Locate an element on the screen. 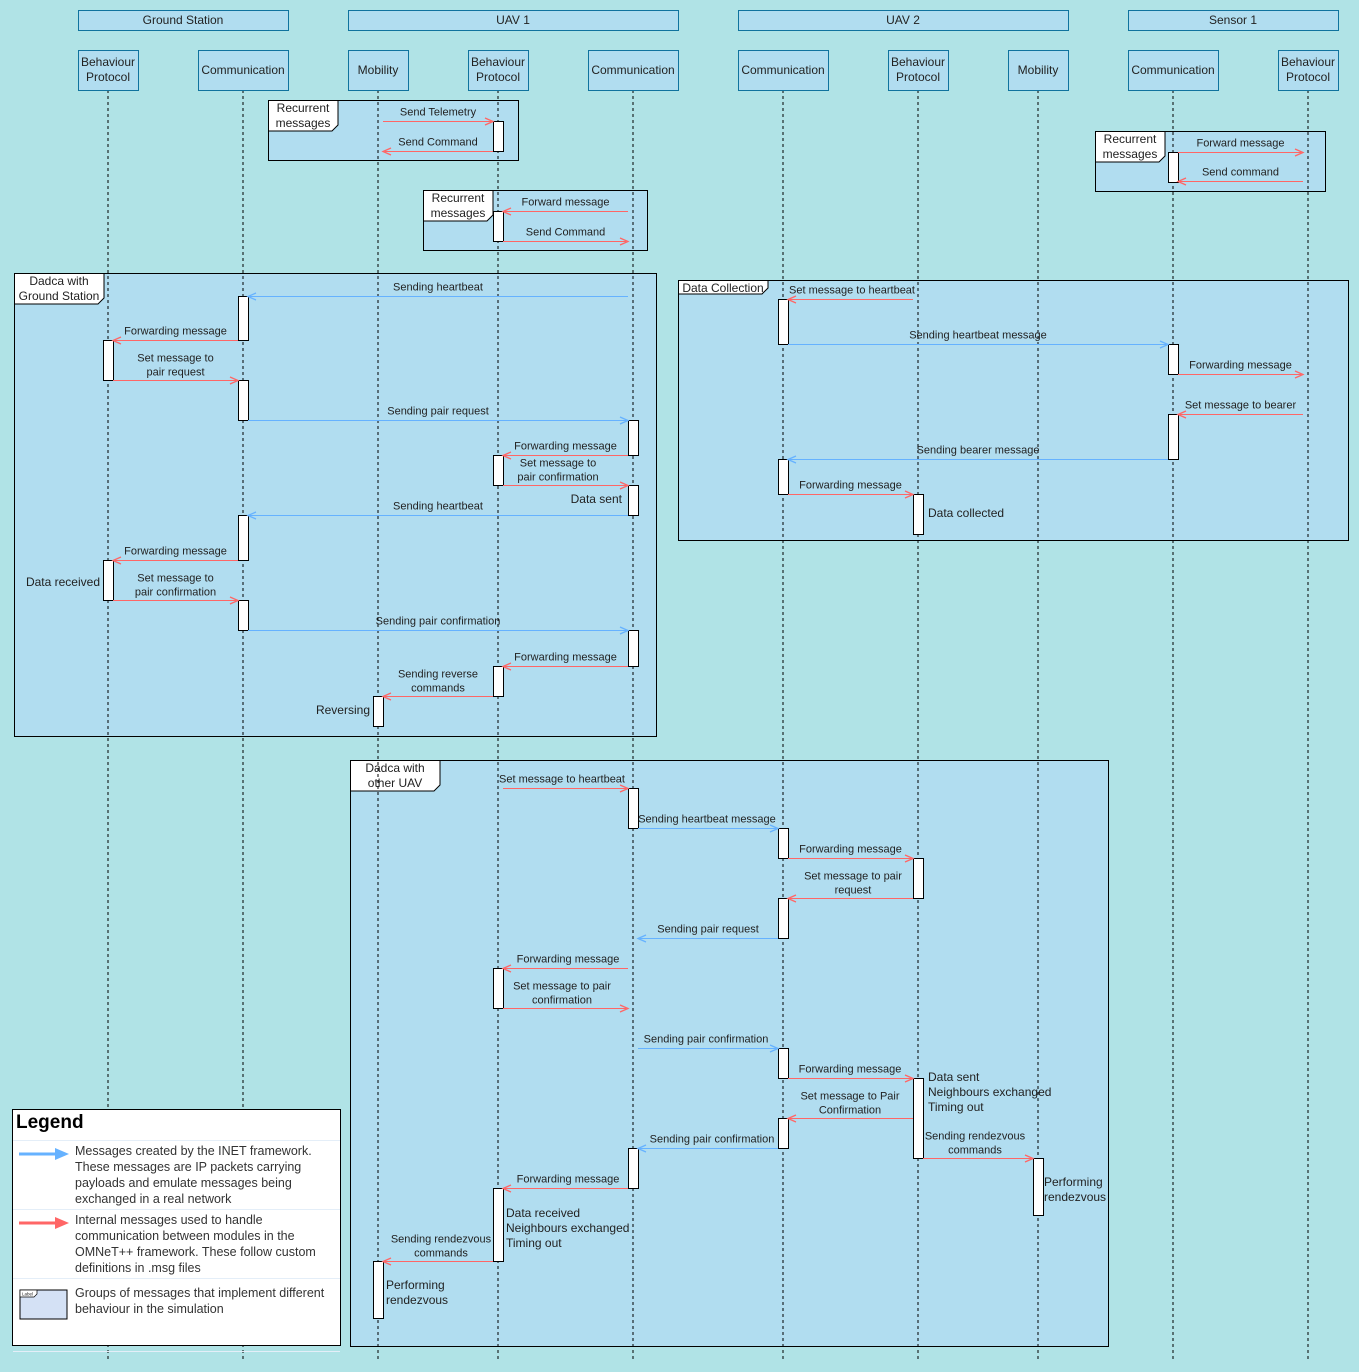 This screenshot has height=1372, width=1359. message-label: Sending bearer message is located at coordinates (978, 451).